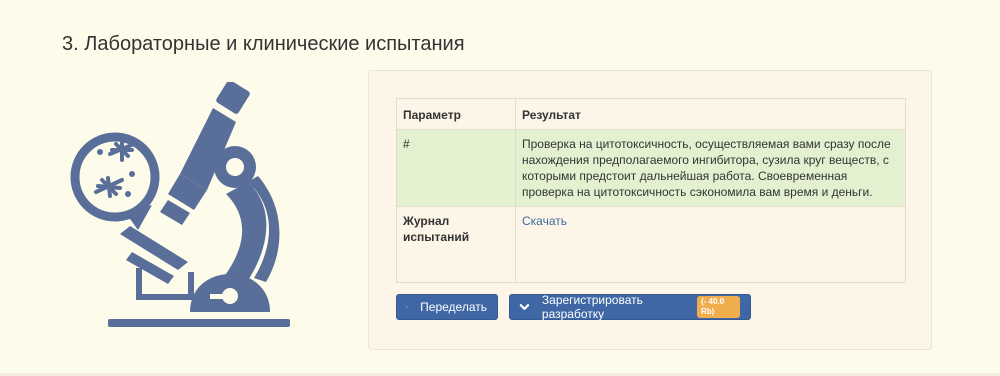 The height and width of the screenshot is (376, 1000). I want to click on section-title: 3. Лабораторные и клинические испытания, so click(263, 44).